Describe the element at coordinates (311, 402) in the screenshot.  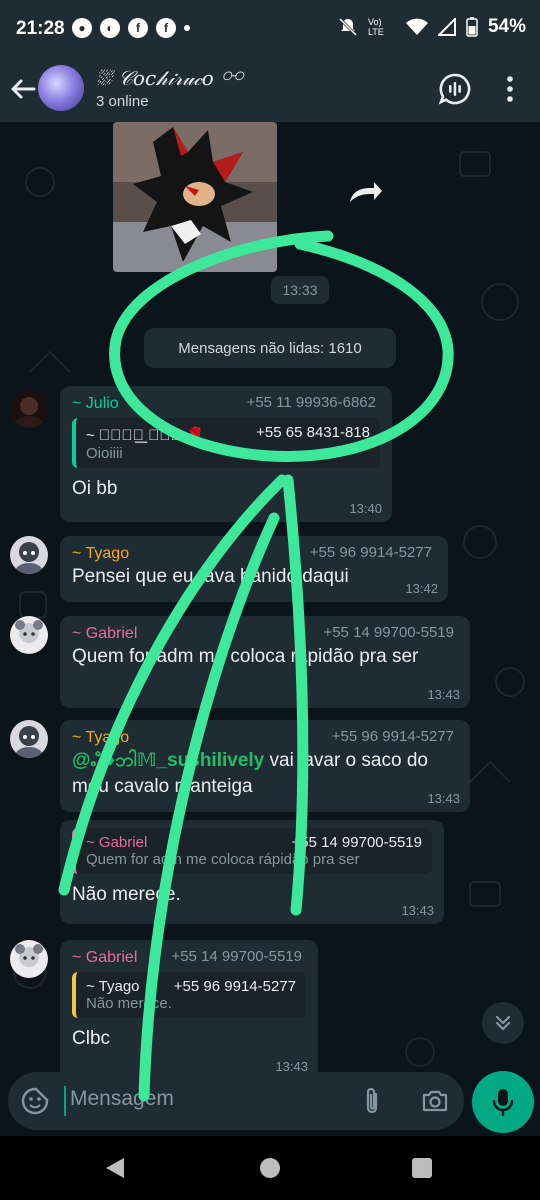
I see `sender-phone: +55 11 99936-6862` at that location.